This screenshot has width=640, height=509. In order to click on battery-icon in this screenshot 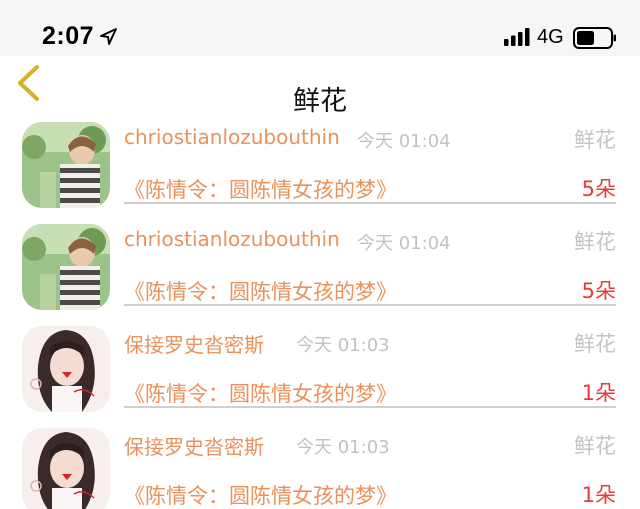, I will do `click(594, 38)`.